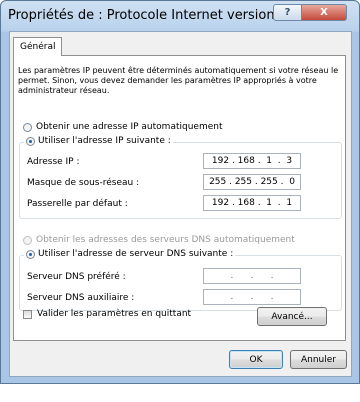 This screenshot has height=402, width=360. I want to click on dns-auto-radio, so click(27, 240).